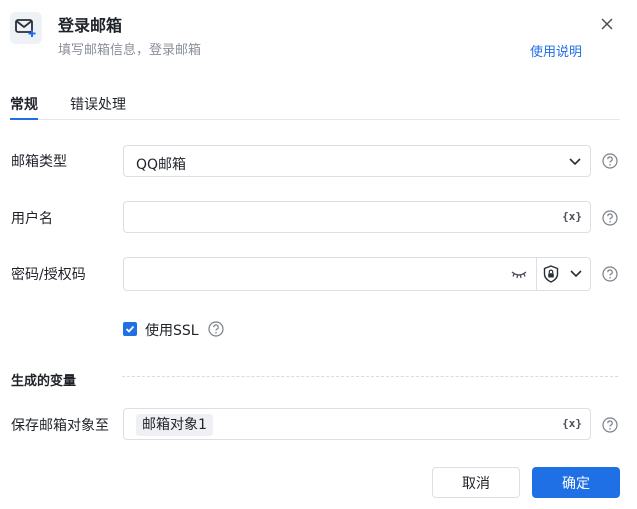 This screenshot has width=637, height=509. What do you see at coordinates (357, 274) in the screenshot?
I see `password-input` at bounding box center [357, 274].